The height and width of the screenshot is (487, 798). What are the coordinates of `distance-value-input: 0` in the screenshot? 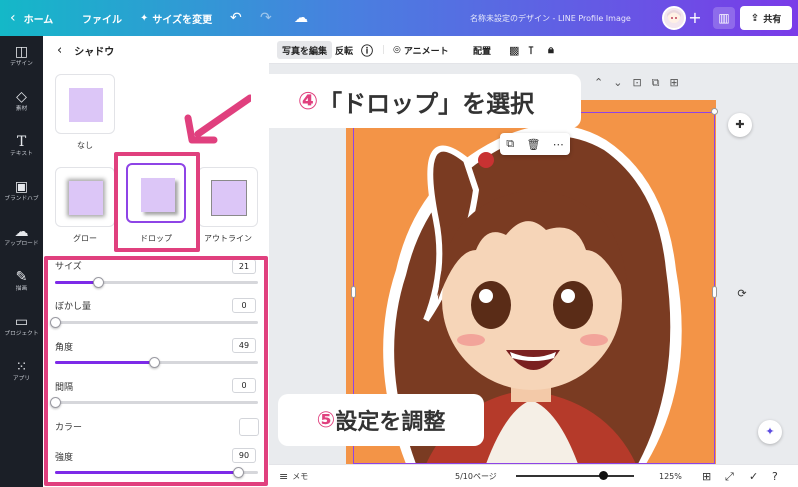 It's located at (244, 385).